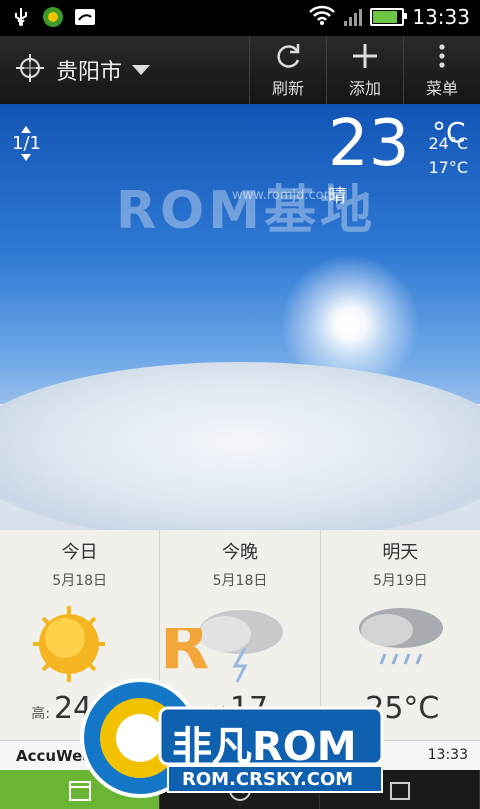 The height and width of the screenshot is (809, 480). I want to click on forecast-title: 今晚, so click(239, 552).